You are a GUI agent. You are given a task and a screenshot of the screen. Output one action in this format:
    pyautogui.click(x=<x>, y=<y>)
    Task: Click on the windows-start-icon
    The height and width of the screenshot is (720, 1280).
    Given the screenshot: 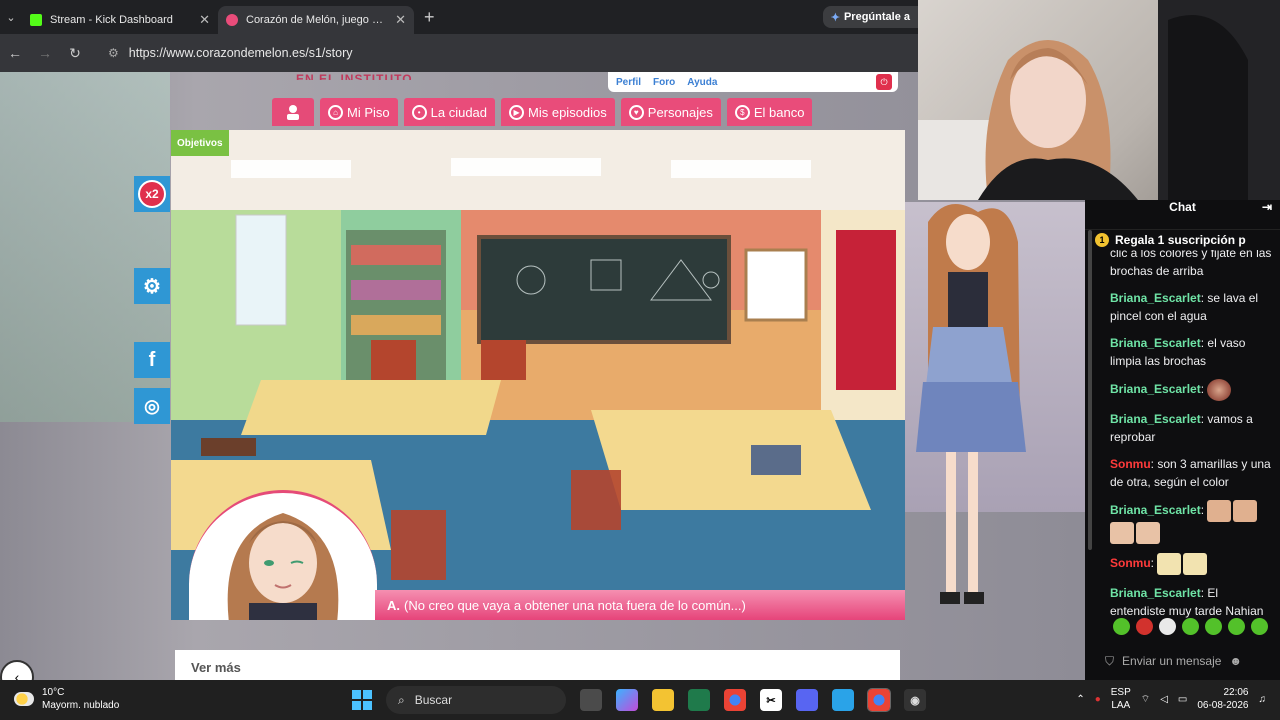 What is the action you would take?
    pyautogui.click(x=362, y=700)
    